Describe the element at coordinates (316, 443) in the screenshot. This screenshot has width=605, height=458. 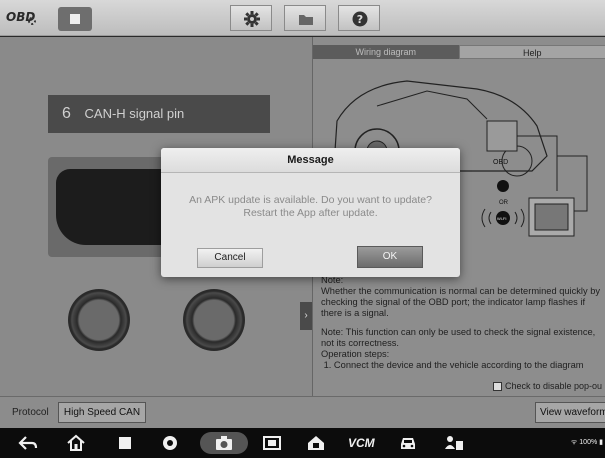
I see `vci-home-icon` at that location.